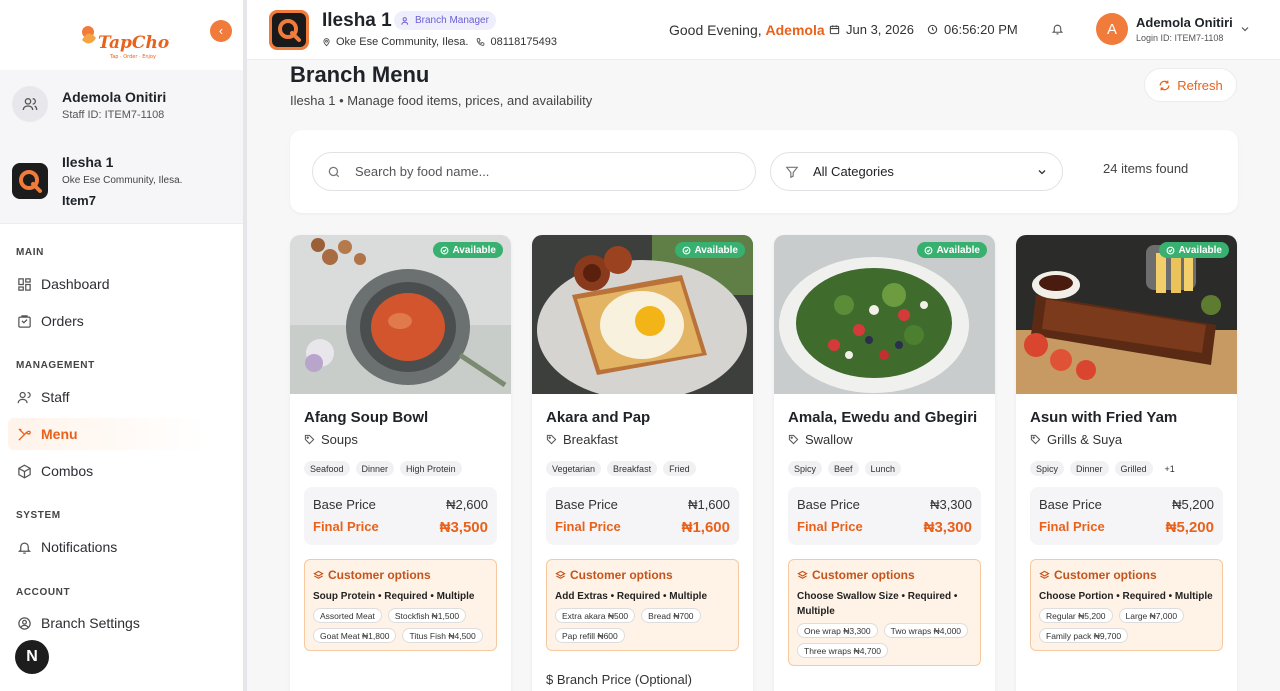  Describe the element at coordinates (108, 397) in the screenshot. I see `sidebar-item-staff: Staff` at that location.